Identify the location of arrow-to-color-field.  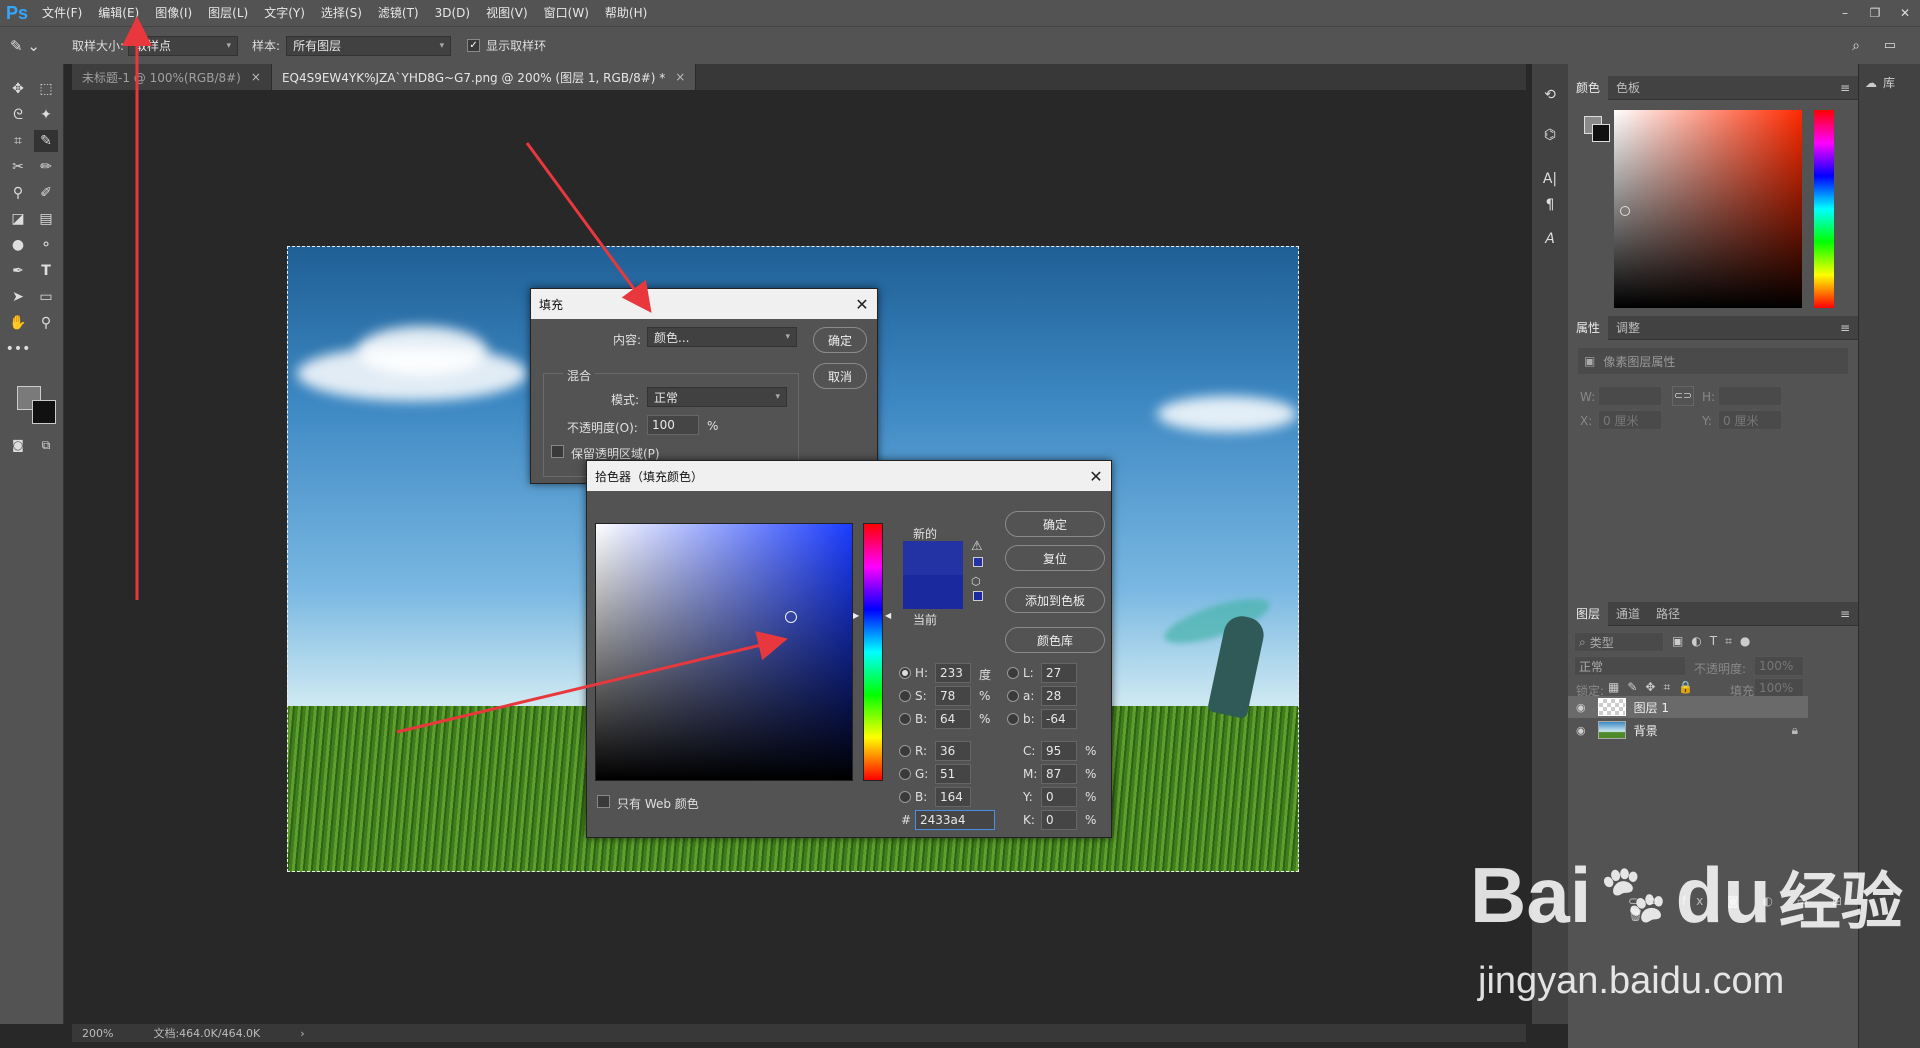
(592, 682).